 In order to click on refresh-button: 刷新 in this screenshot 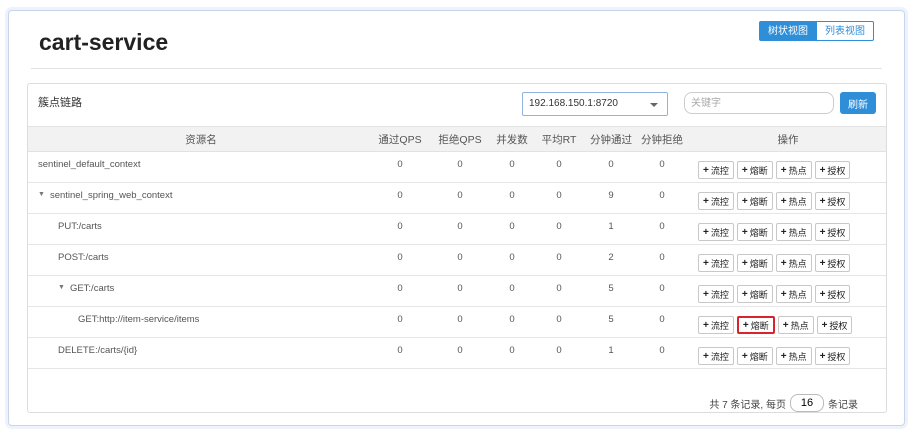, I will do `click(858, 103)`.